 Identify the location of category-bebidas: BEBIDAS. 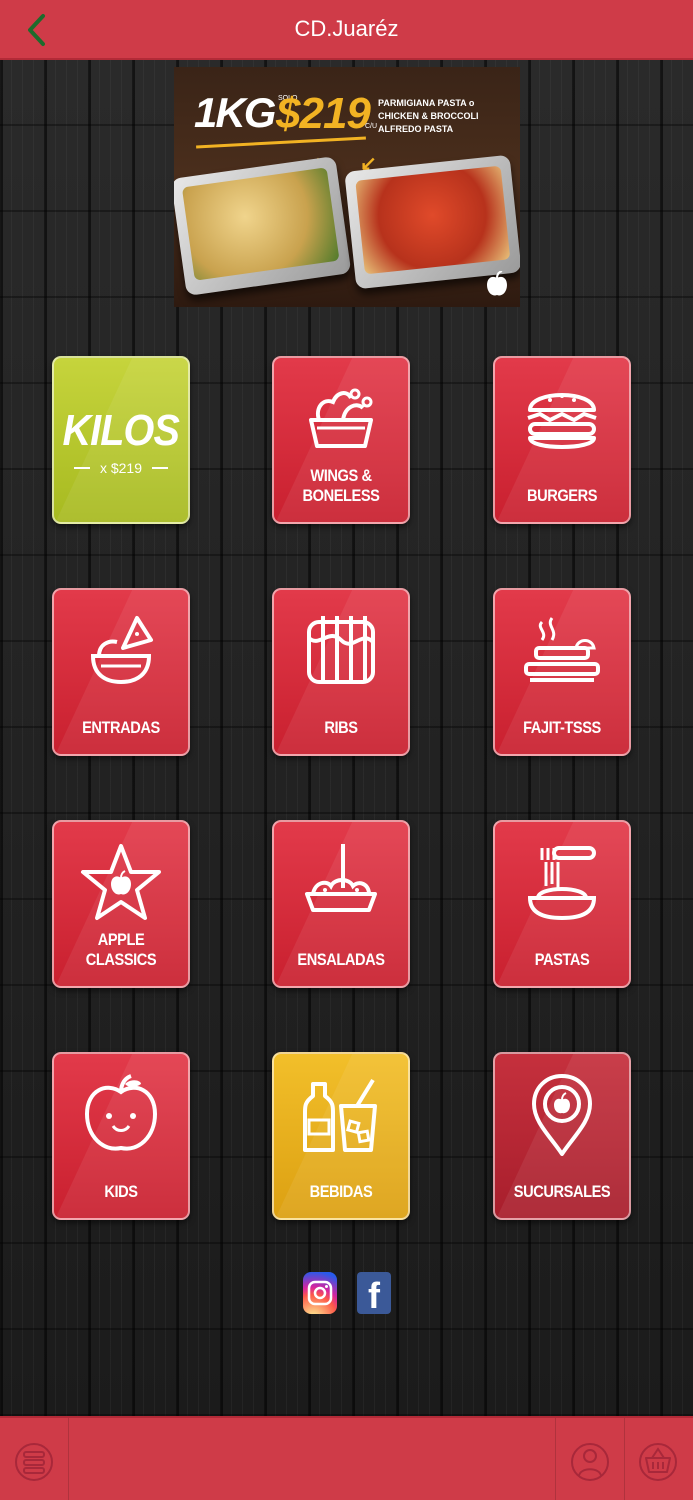
(341, 1136).